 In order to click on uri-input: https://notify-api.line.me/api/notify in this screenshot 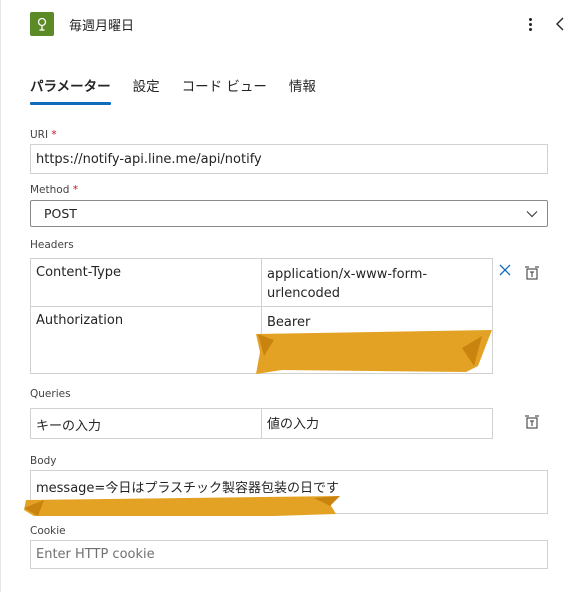, I will do `click(289, 159)`.